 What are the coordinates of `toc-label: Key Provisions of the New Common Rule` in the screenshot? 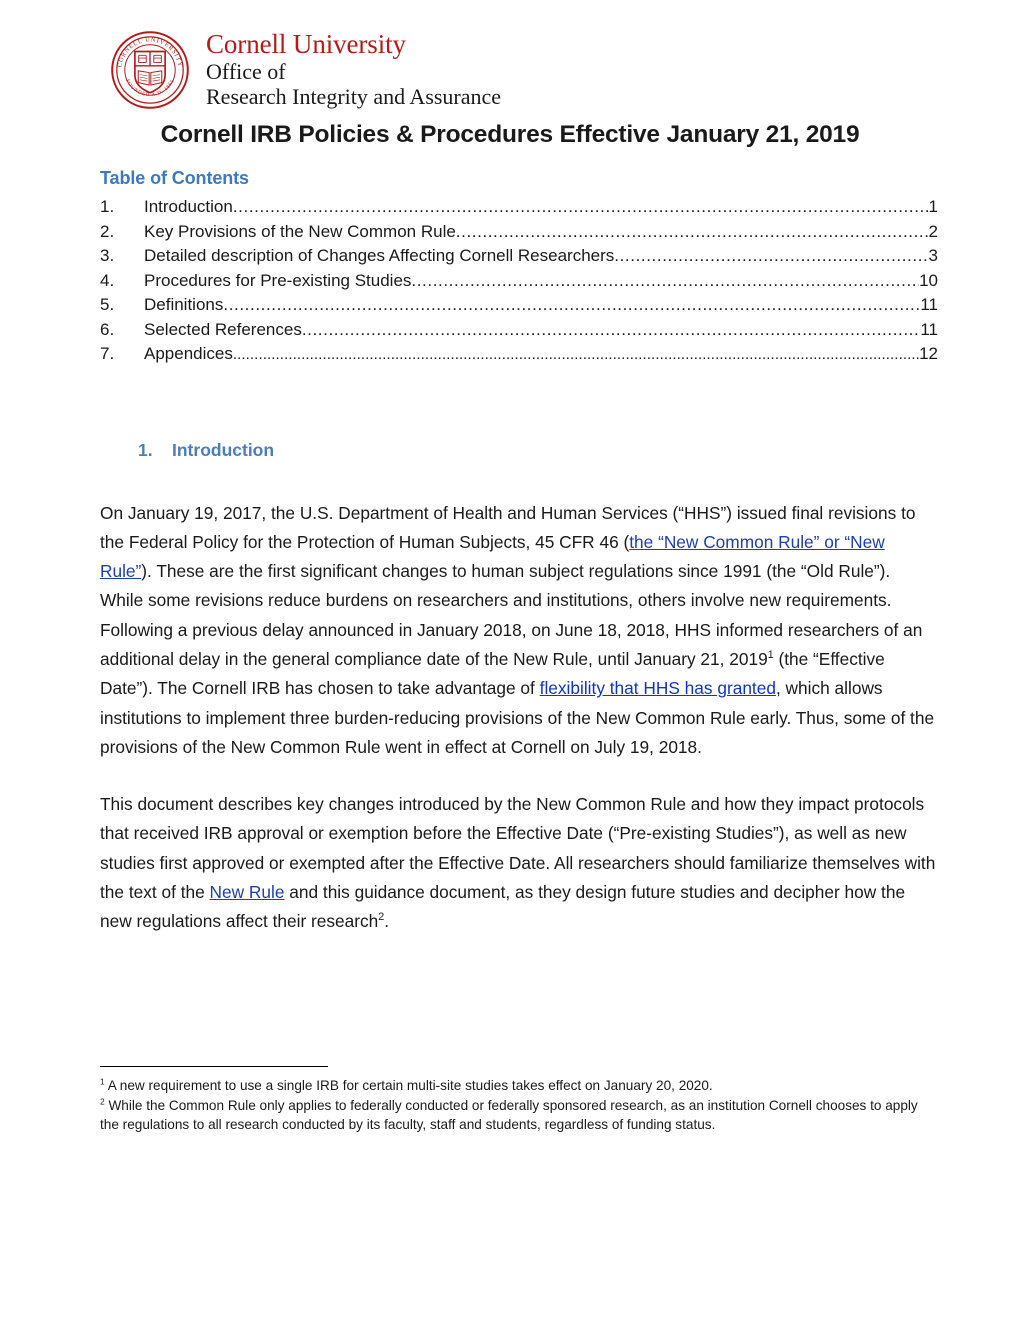 It's located at (300, 231).